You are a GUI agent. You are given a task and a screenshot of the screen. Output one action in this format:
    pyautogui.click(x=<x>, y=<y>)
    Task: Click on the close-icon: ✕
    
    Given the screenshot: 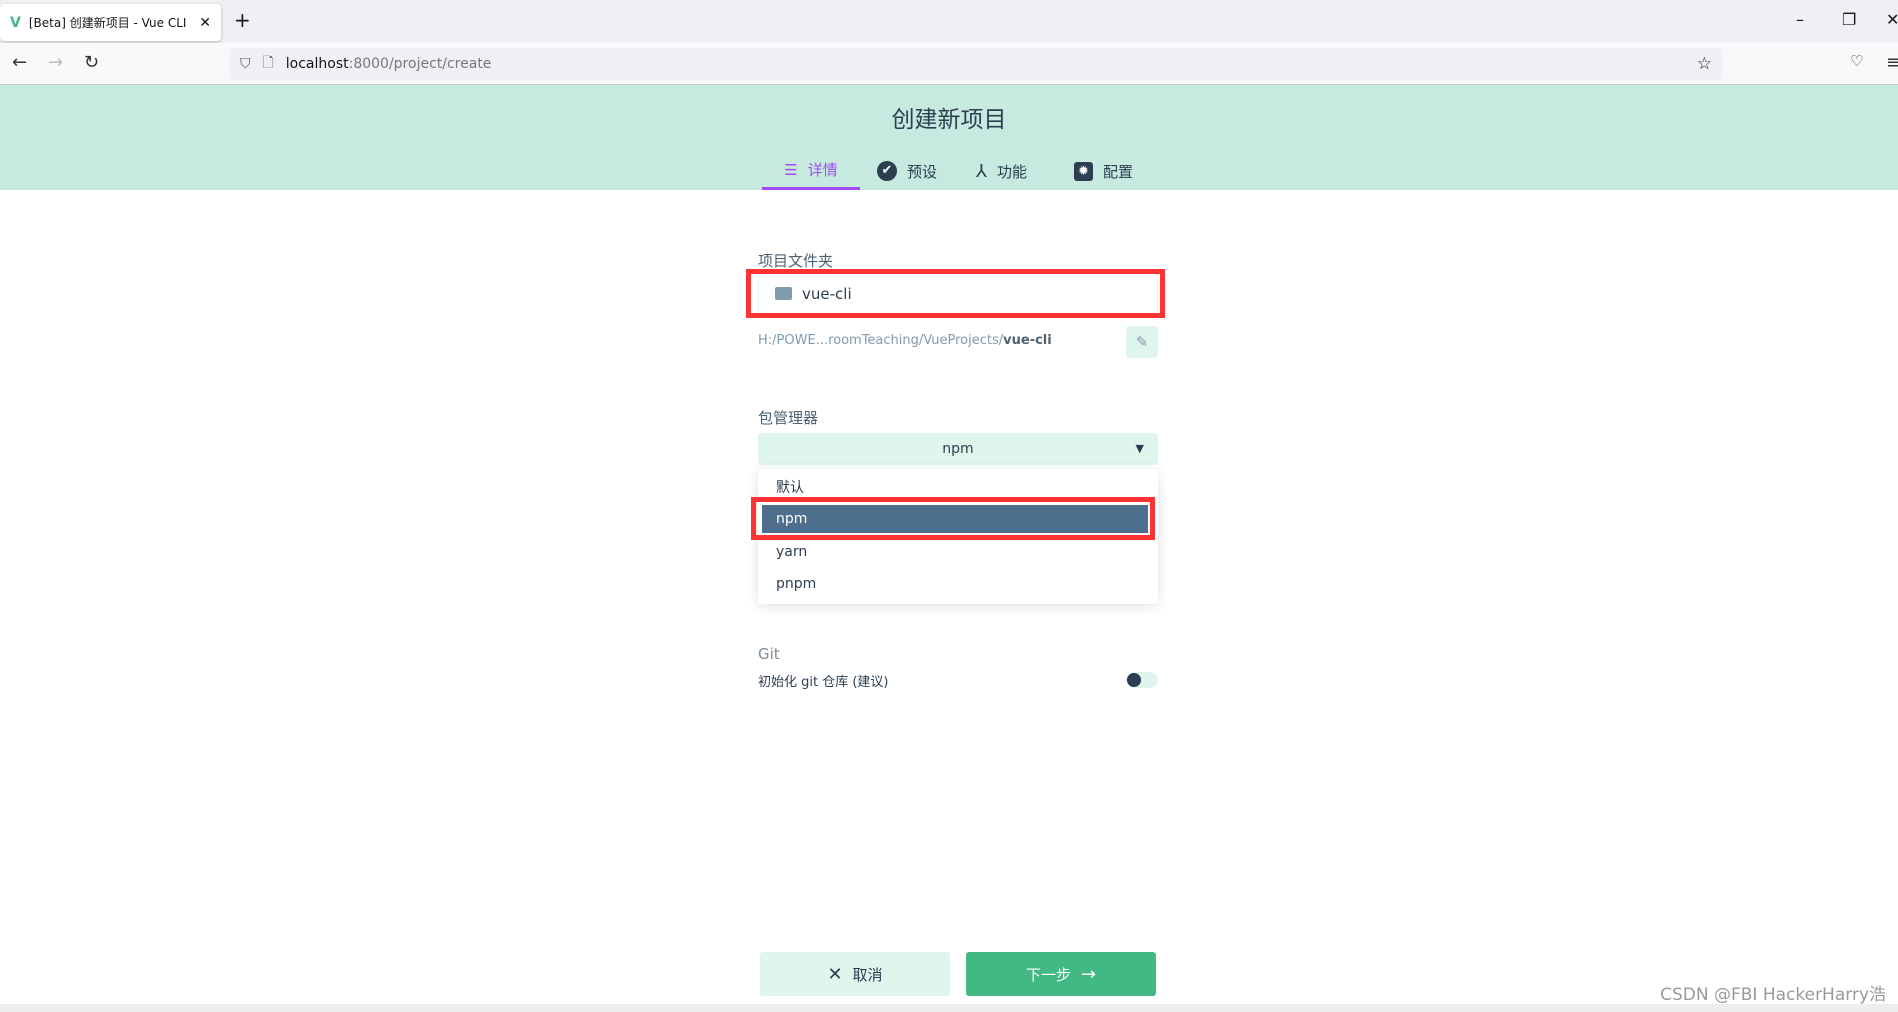 What is the action you would take?
    pyautogui.click(x=835, y=974)
    